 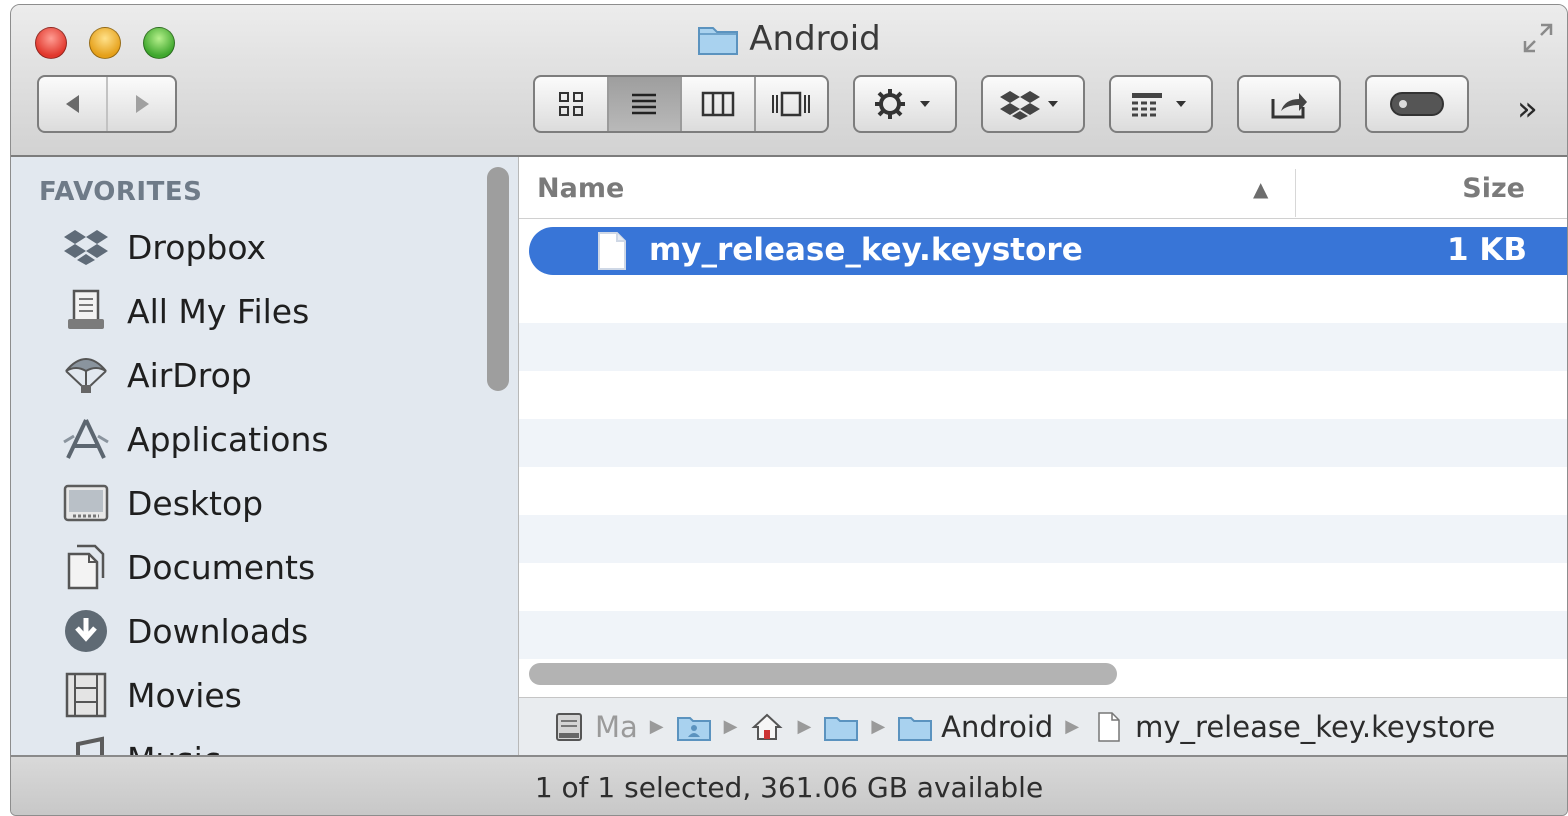 What do you see at coordinates (815, 39) in the screenshot?
I see `window-title-text: Android` at bounding box center [815, 39].